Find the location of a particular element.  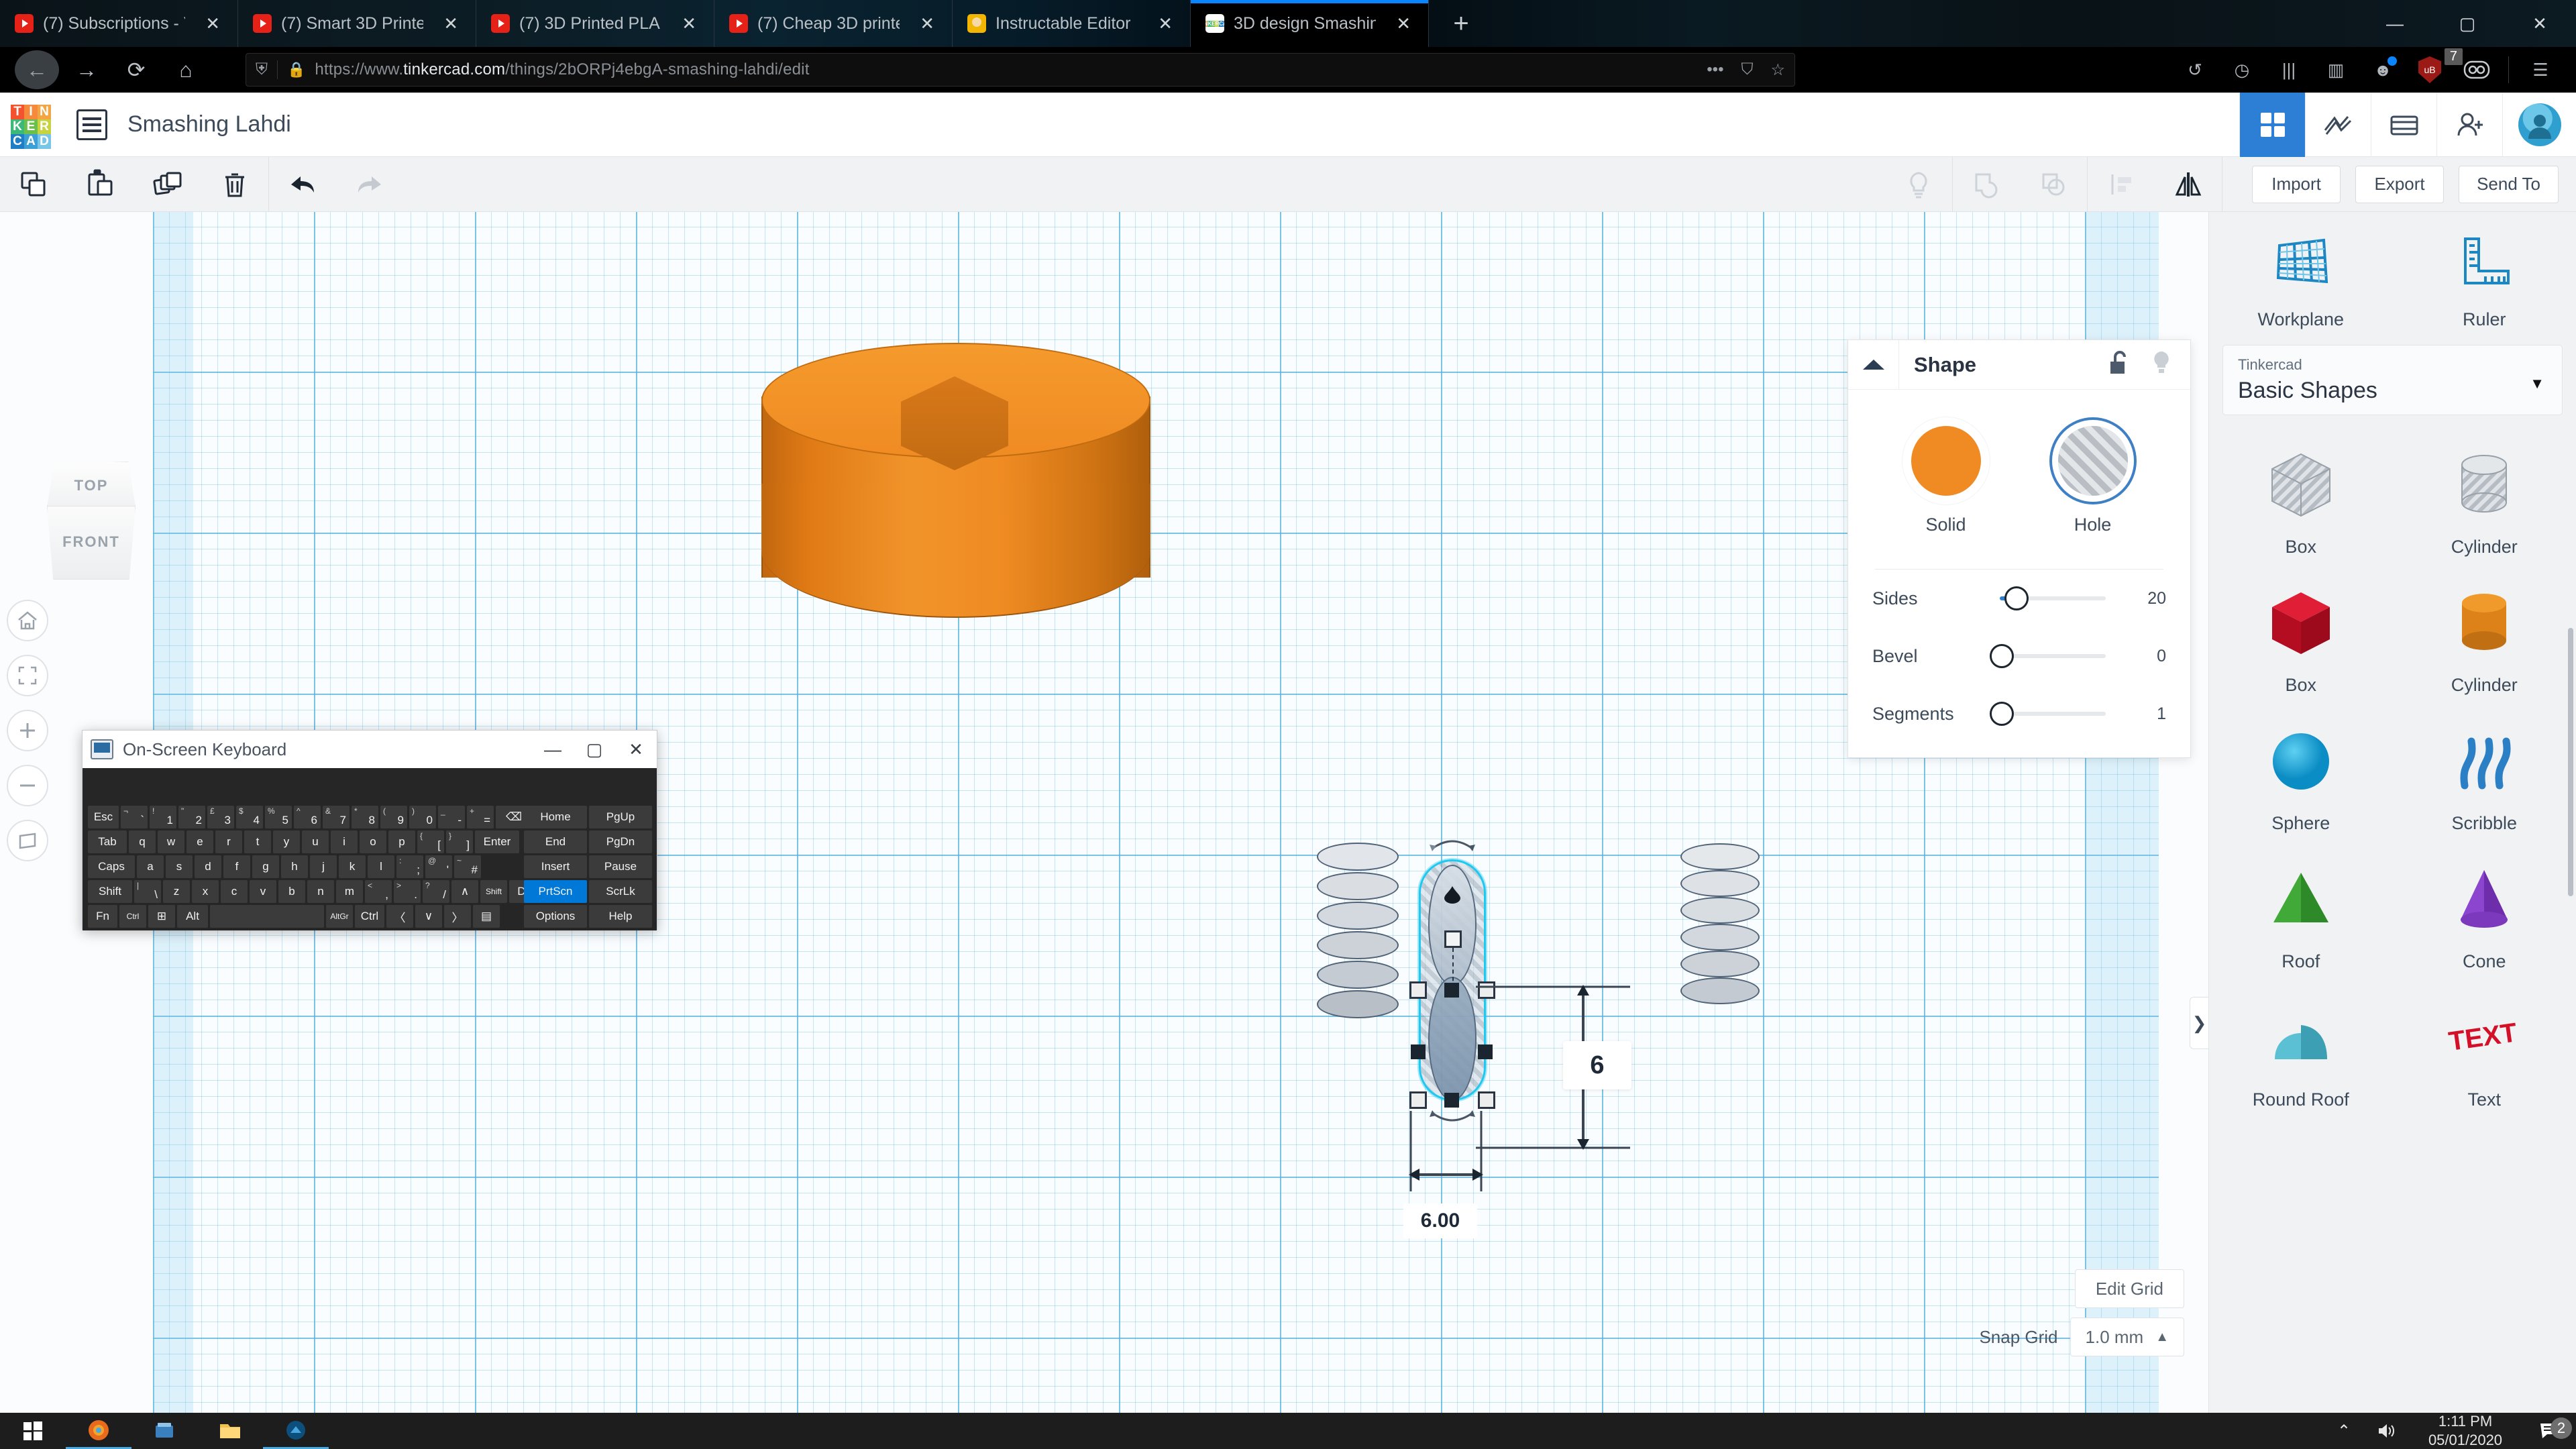

resize-handle-mid-left is located at coordinates (1418, 1051).